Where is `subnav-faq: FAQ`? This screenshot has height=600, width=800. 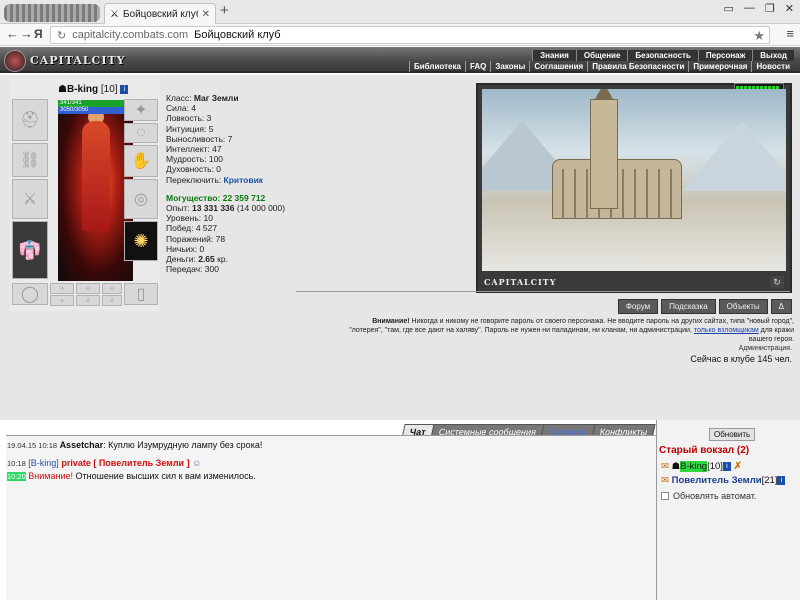 subnav-faq: FAQ is located at coordinates (477, 66).